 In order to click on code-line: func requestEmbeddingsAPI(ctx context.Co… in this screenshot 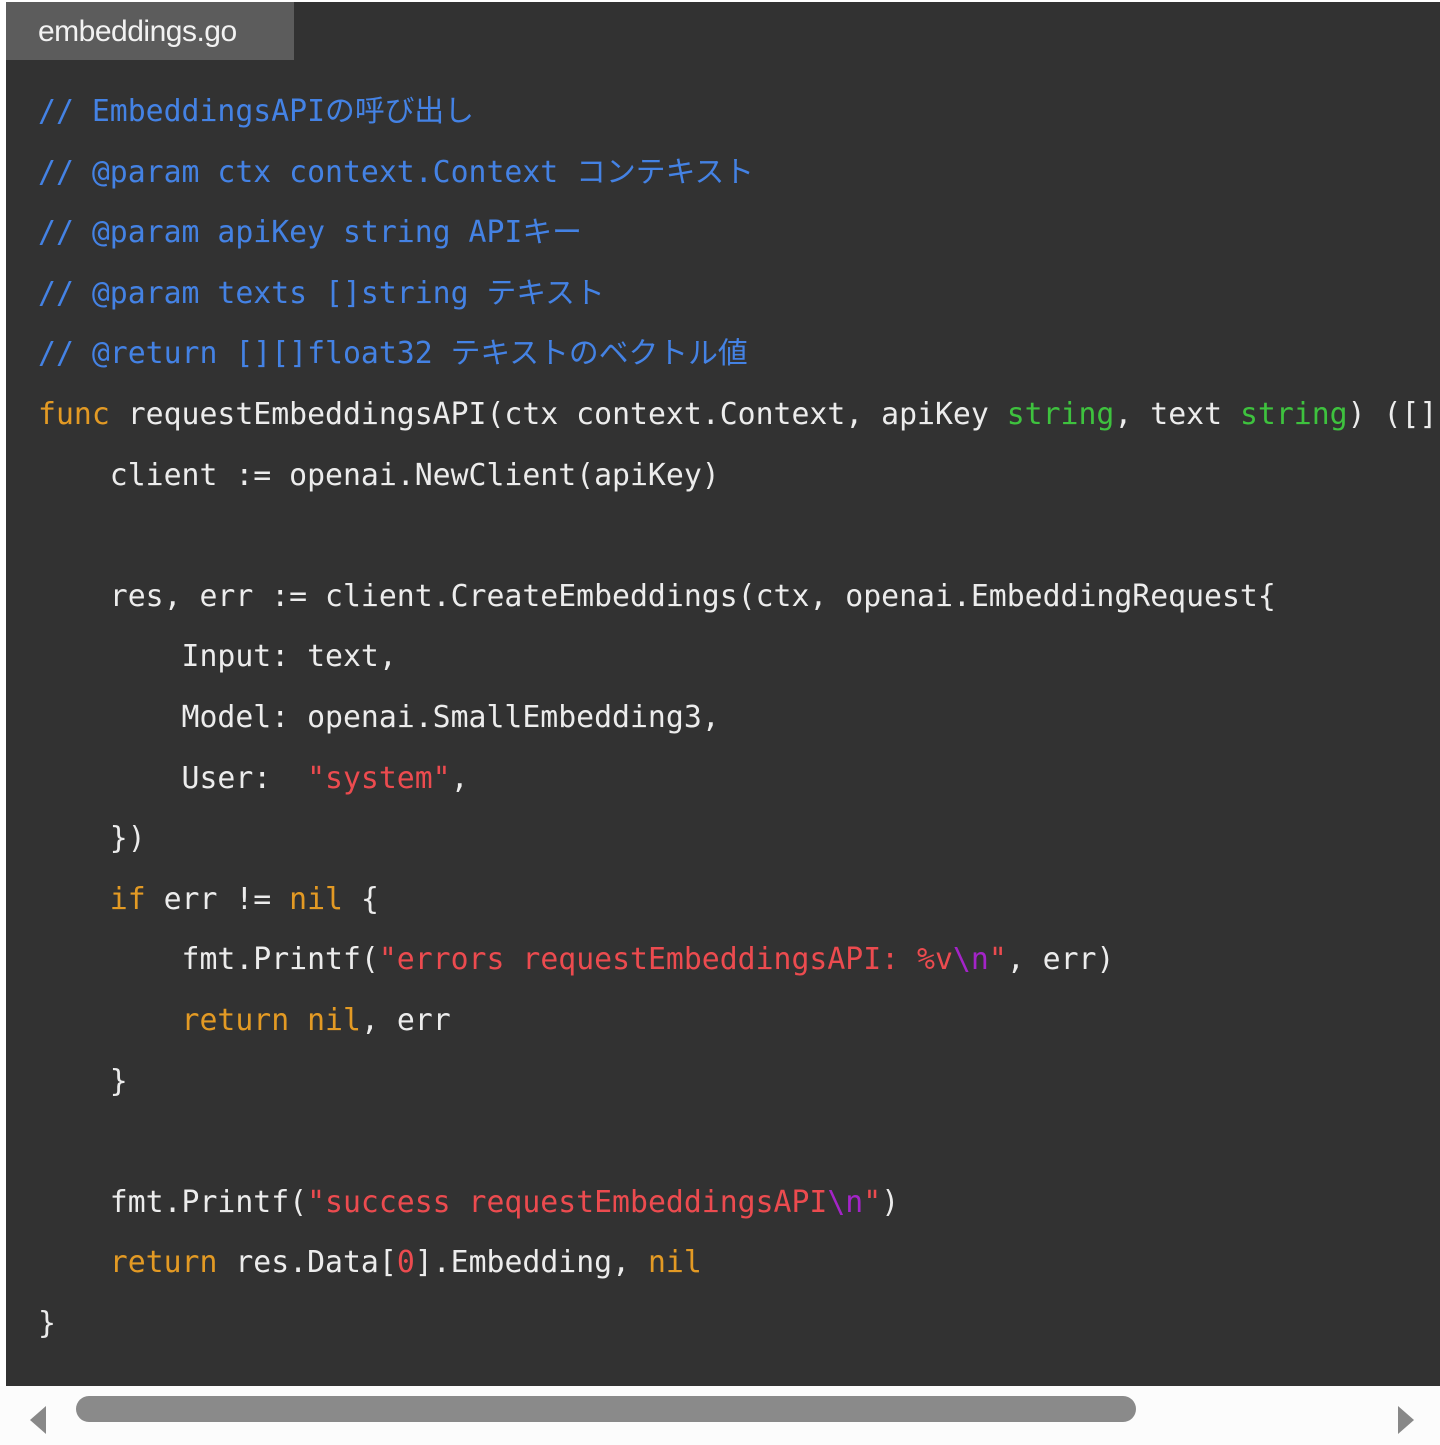, I will do `click(739, 415)`.